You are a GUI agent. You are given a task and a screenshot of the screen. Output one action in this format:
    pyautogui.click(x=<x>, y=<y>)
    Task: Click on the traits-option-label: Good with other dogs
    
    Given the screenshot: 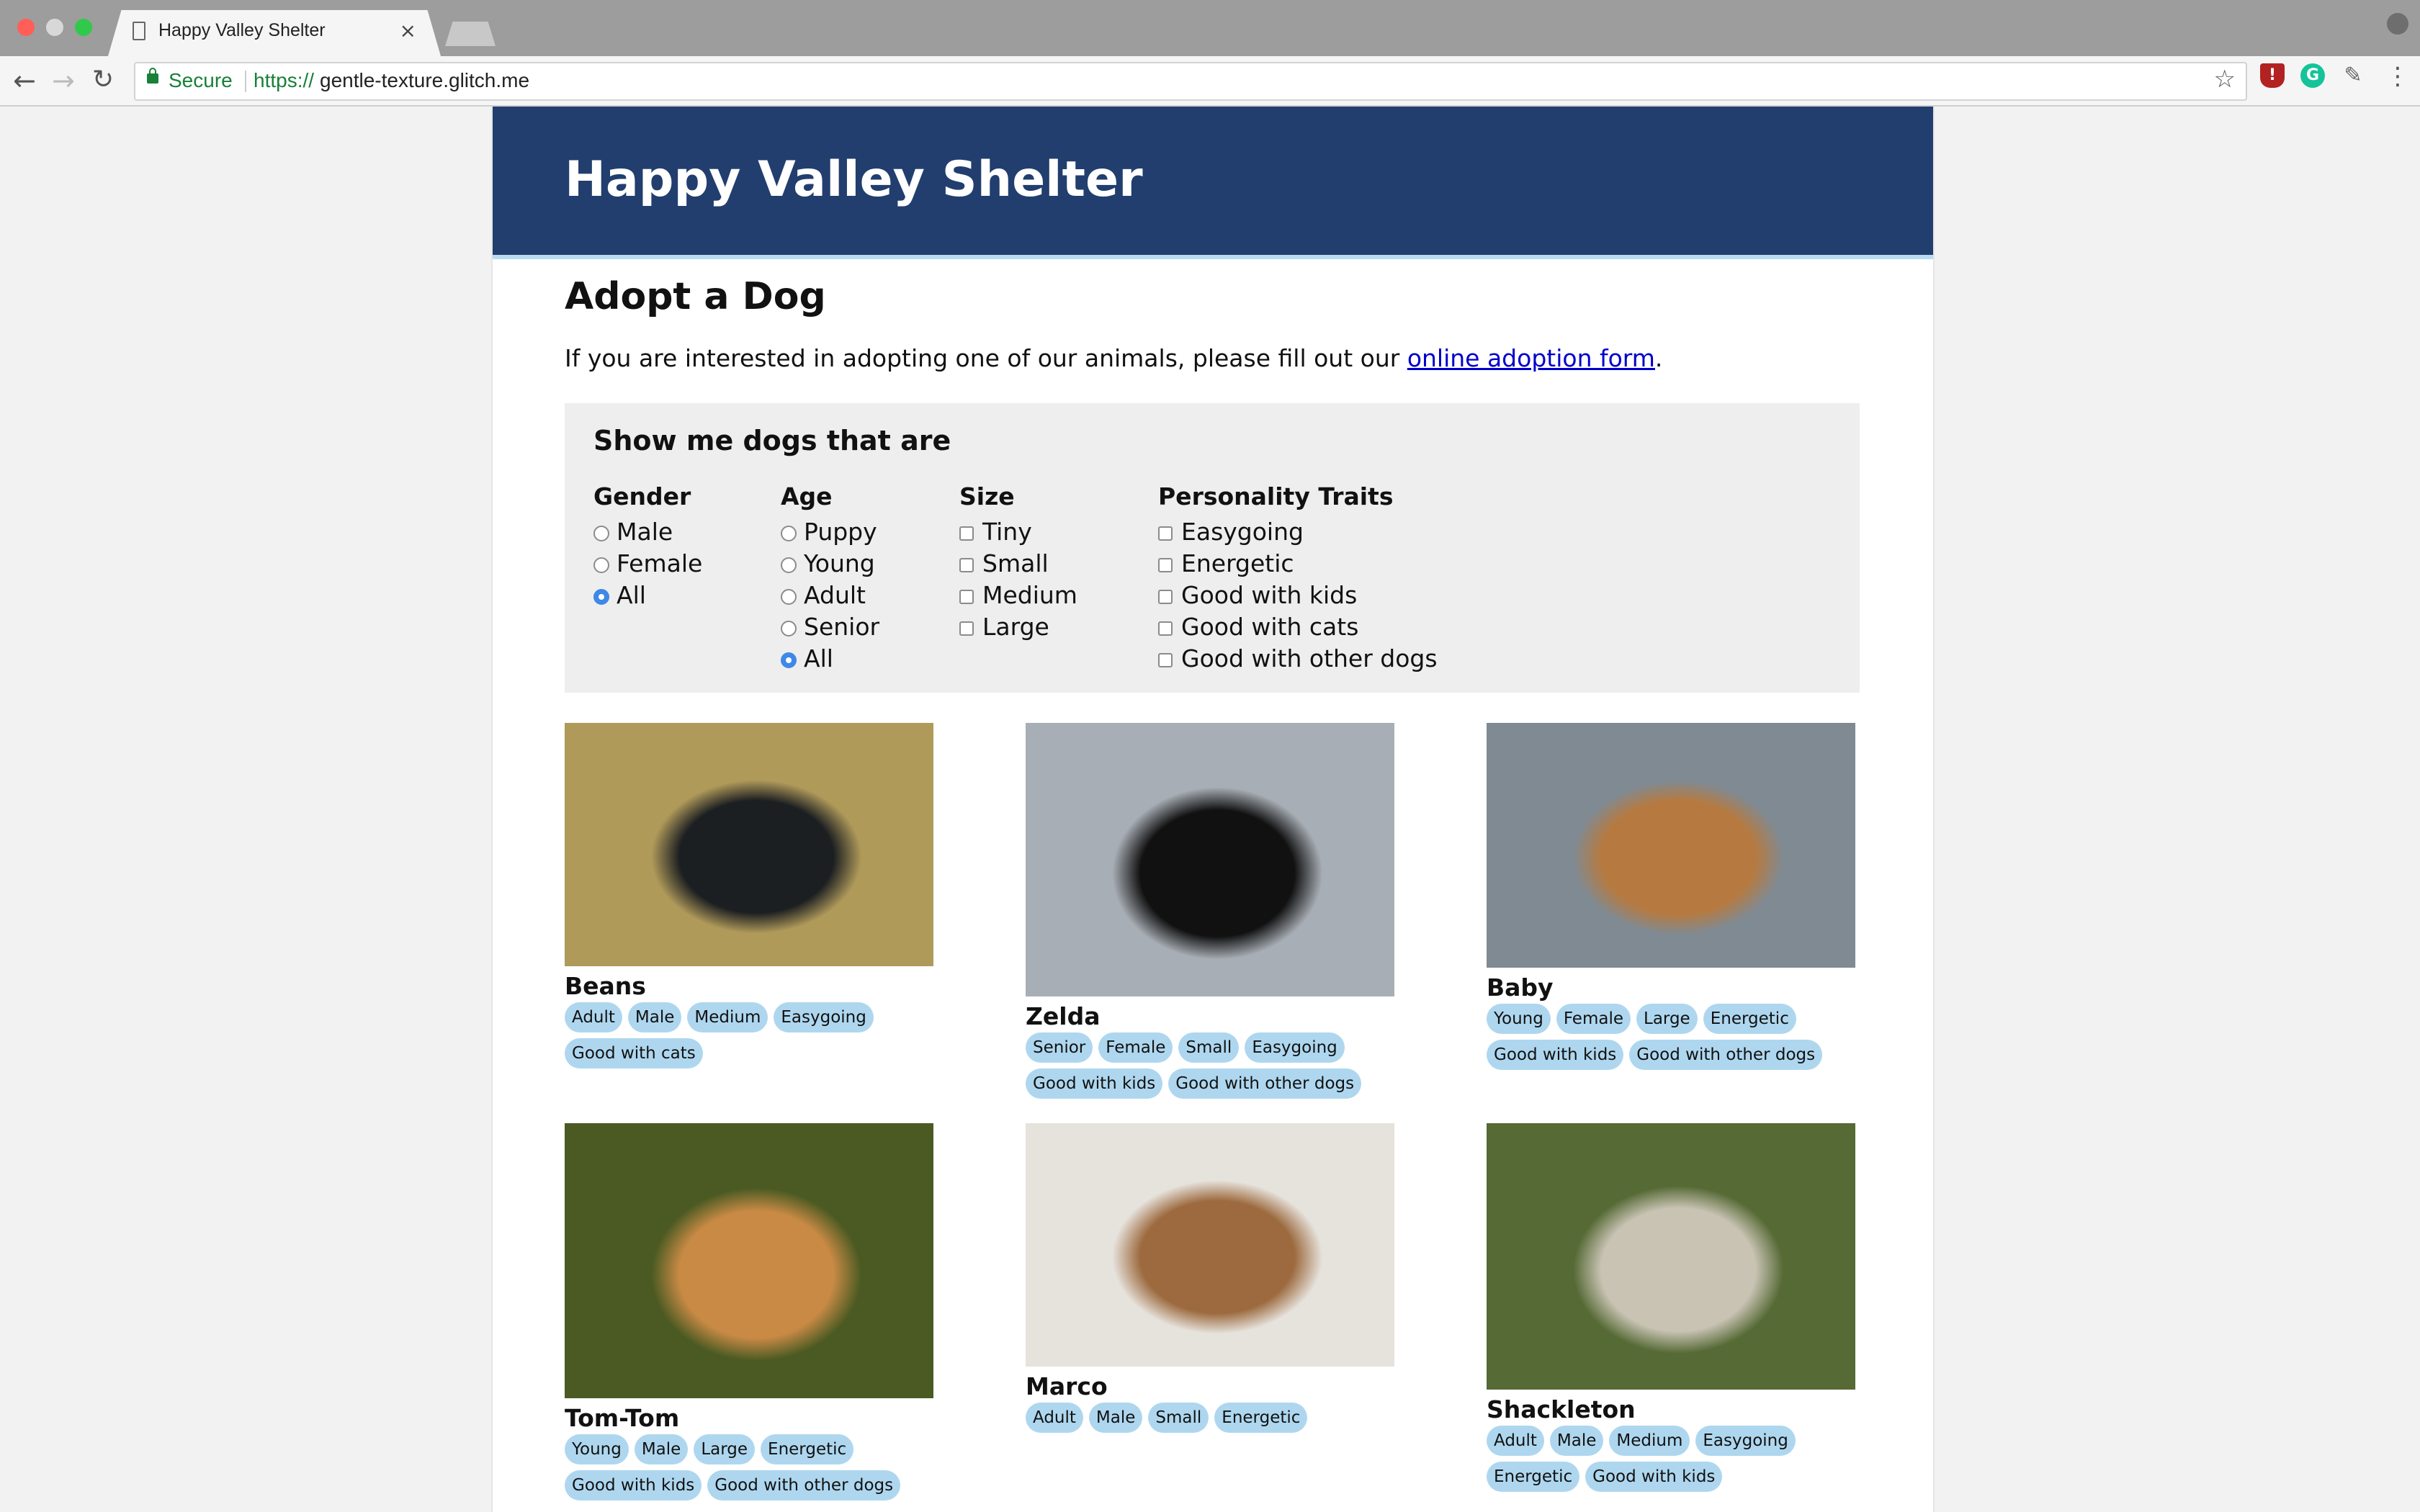 What is the action you would take?
    pyautogui.click(x=1309, y=658)
    